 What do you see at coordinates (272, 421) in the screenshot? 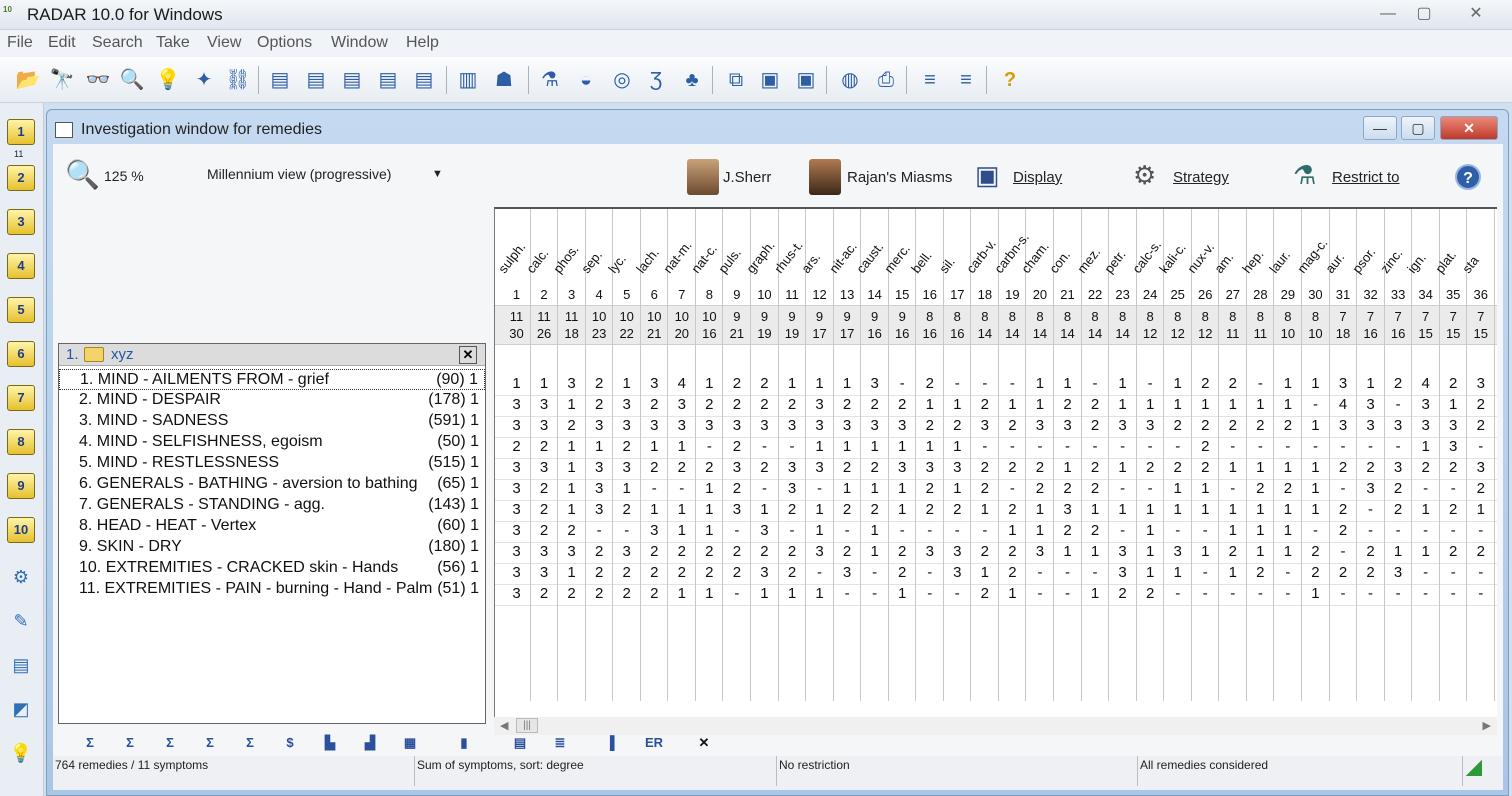
I see `symptom-row: 3. MIND - SADNESS (591) 1` at bounding box center [272, 421].